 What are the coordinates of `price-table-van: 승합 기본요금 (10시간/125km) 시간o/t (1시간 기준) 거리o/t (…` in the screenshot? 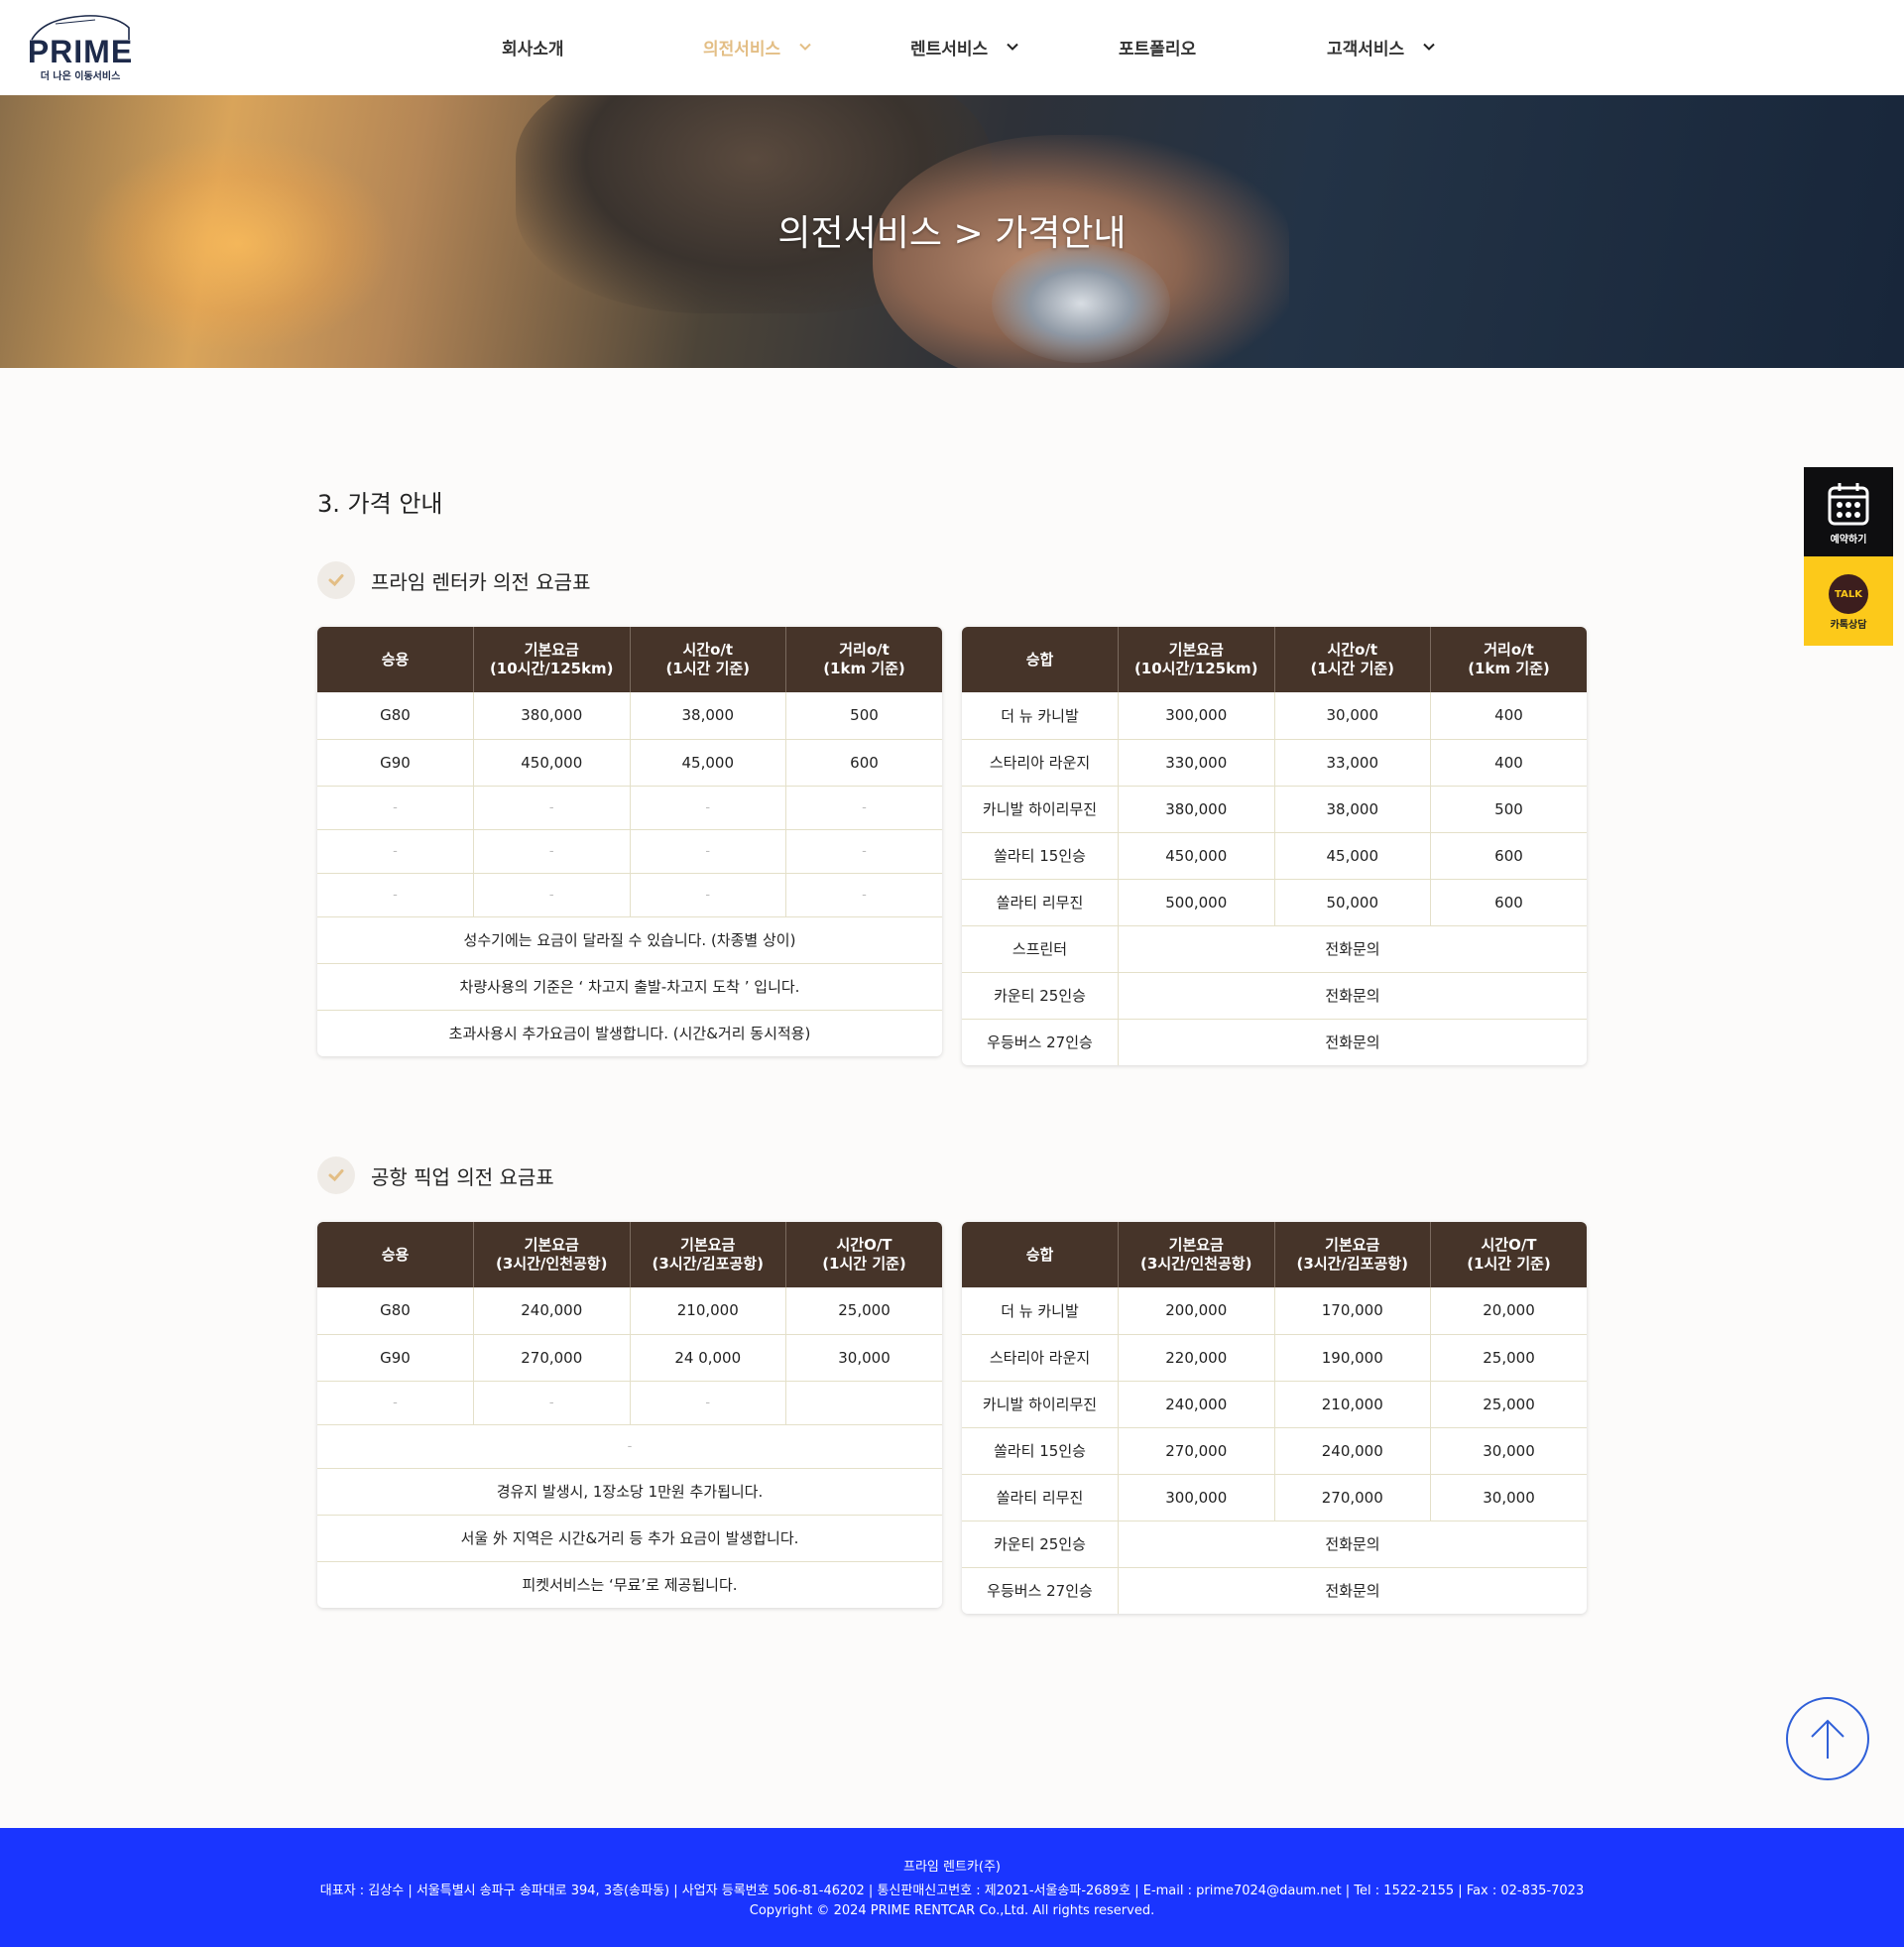 It's located at (1274, 846).